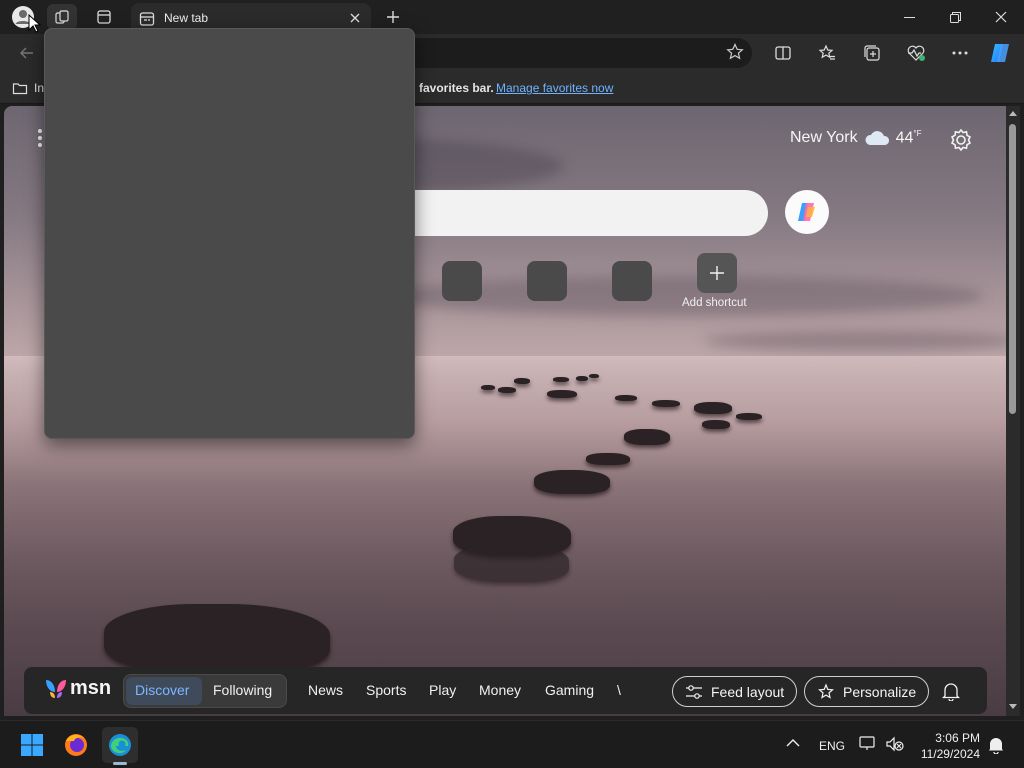 This screenshot has width=1024, height=768. I want to click on import-favorites-button: In, so click(28, 88).